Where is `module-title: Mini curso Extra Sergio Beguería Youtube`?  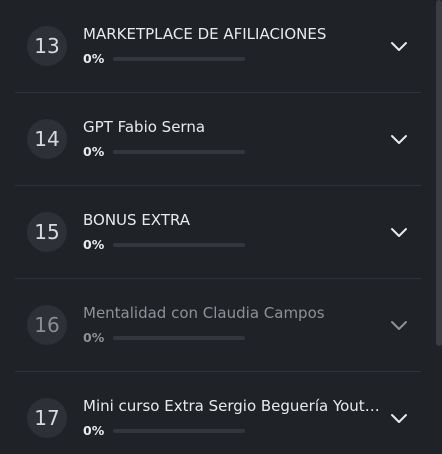 module-title: Mini curso Extra Sergio Beguería Youtube is located at coordinates (233, 406).